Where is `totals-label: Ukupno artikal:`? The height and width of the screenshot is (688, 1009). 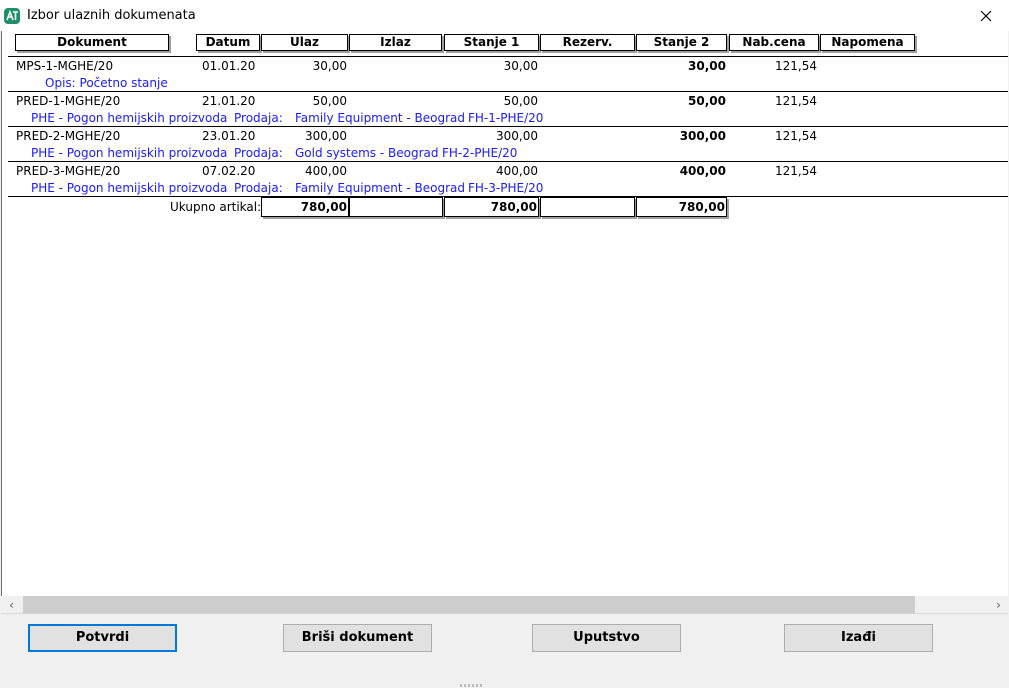
totals-label: Ukupno artikal: is located at coordinates (216, 207).